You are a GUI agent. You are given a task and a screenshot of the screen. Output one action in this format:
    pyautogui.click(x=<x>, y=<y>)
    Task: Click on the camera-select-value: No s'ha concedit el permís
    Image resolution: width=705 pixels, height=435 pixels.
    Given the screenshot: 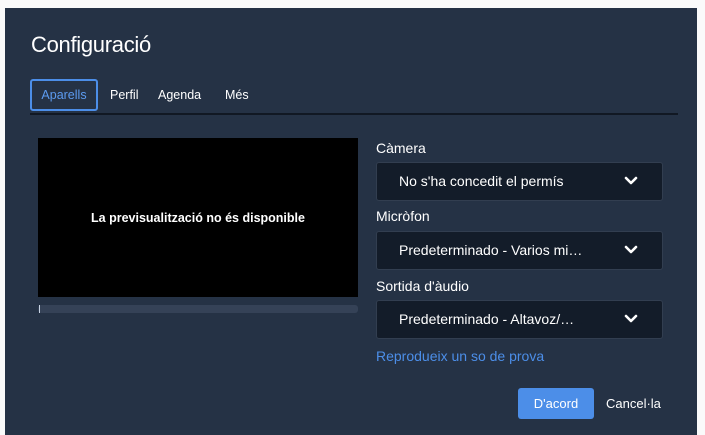 What is the action you would take?
    pyautogui.click(x=481, y=181)
    